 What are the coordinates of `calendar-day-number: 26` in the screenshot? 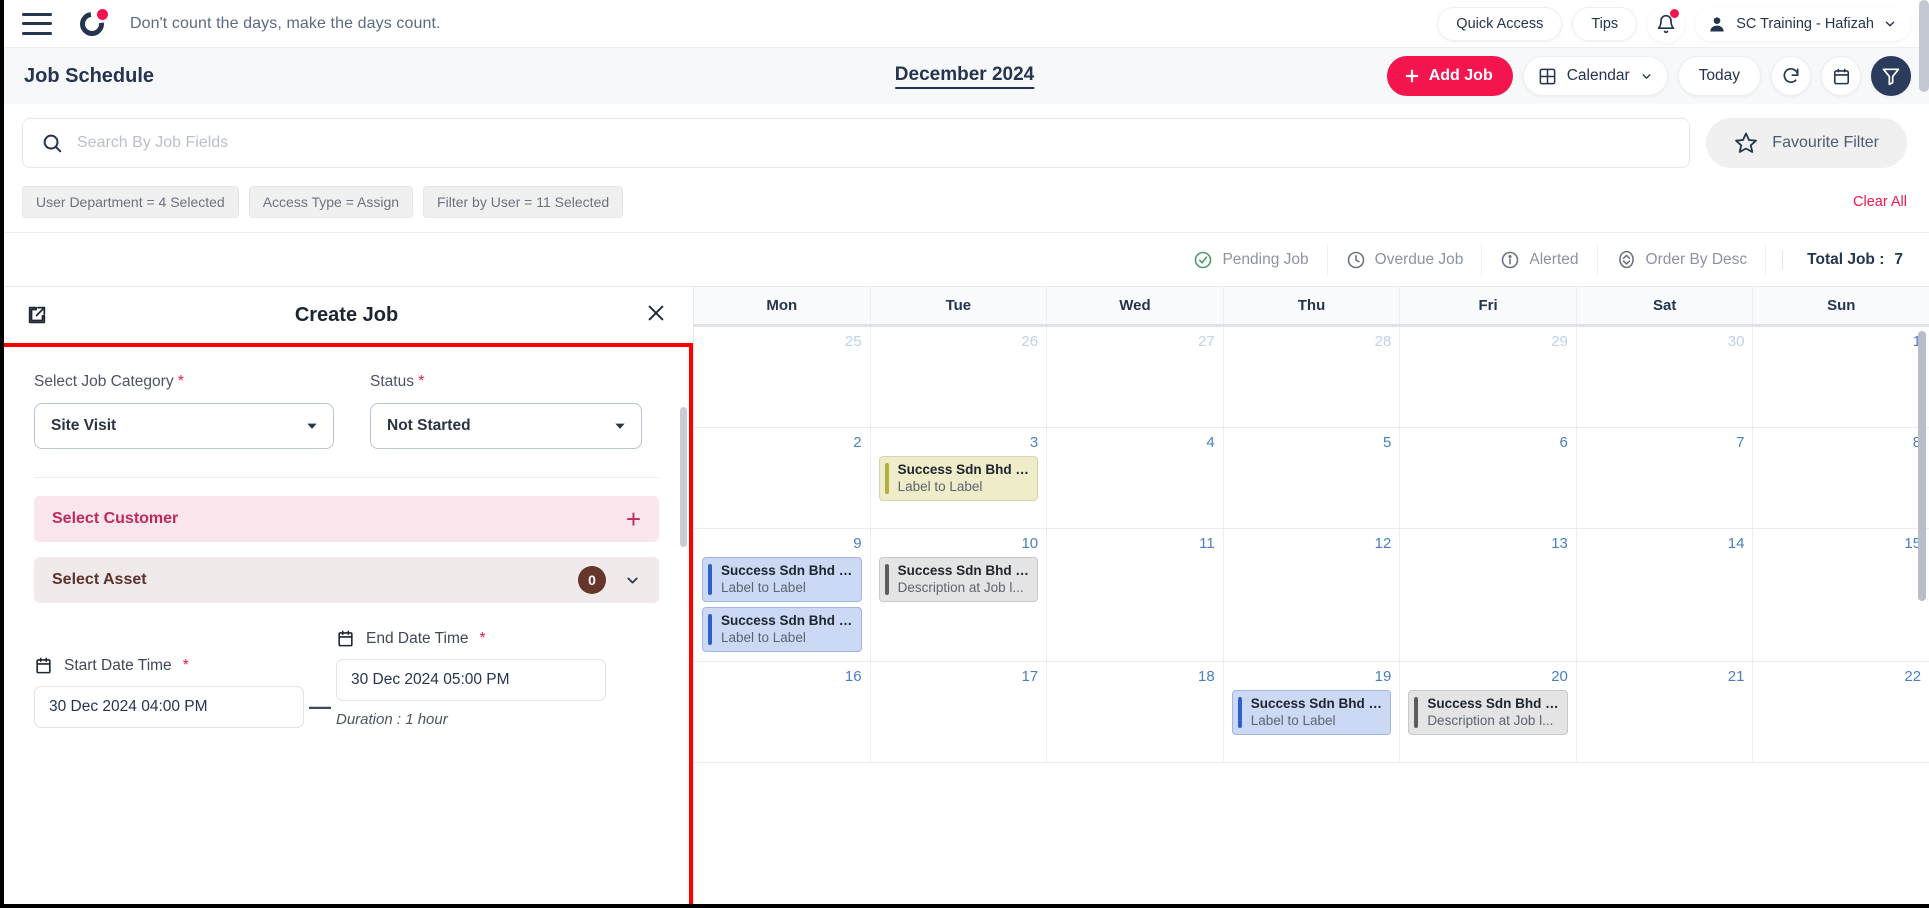 It's located at (1030, 341).